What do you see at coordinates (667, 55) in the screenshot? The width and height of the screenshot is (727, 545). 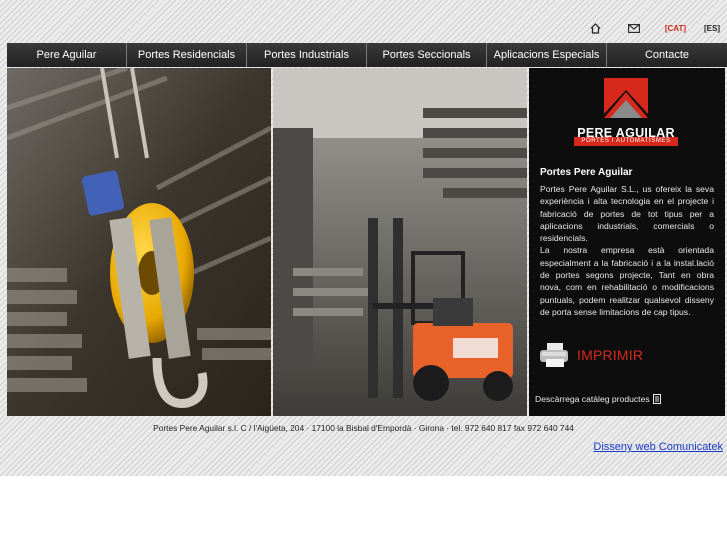 I see `nav-item-contacte: Contacte` at bounding box center [667, 55].